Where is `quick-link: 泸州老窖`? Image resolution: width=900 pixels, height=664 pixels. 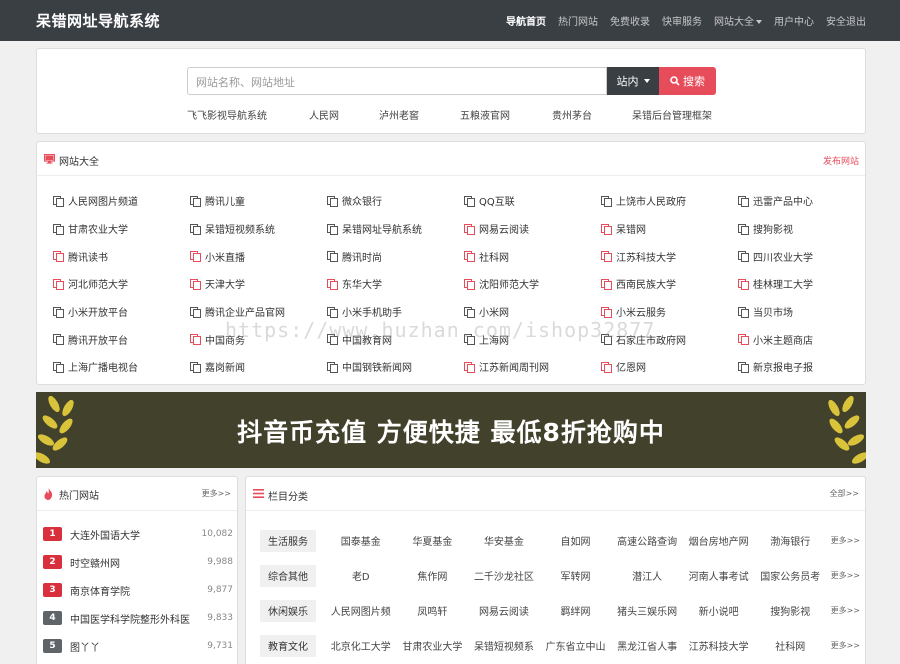
quick-link: 泸州老窖 is located at coordinates (419, 114).